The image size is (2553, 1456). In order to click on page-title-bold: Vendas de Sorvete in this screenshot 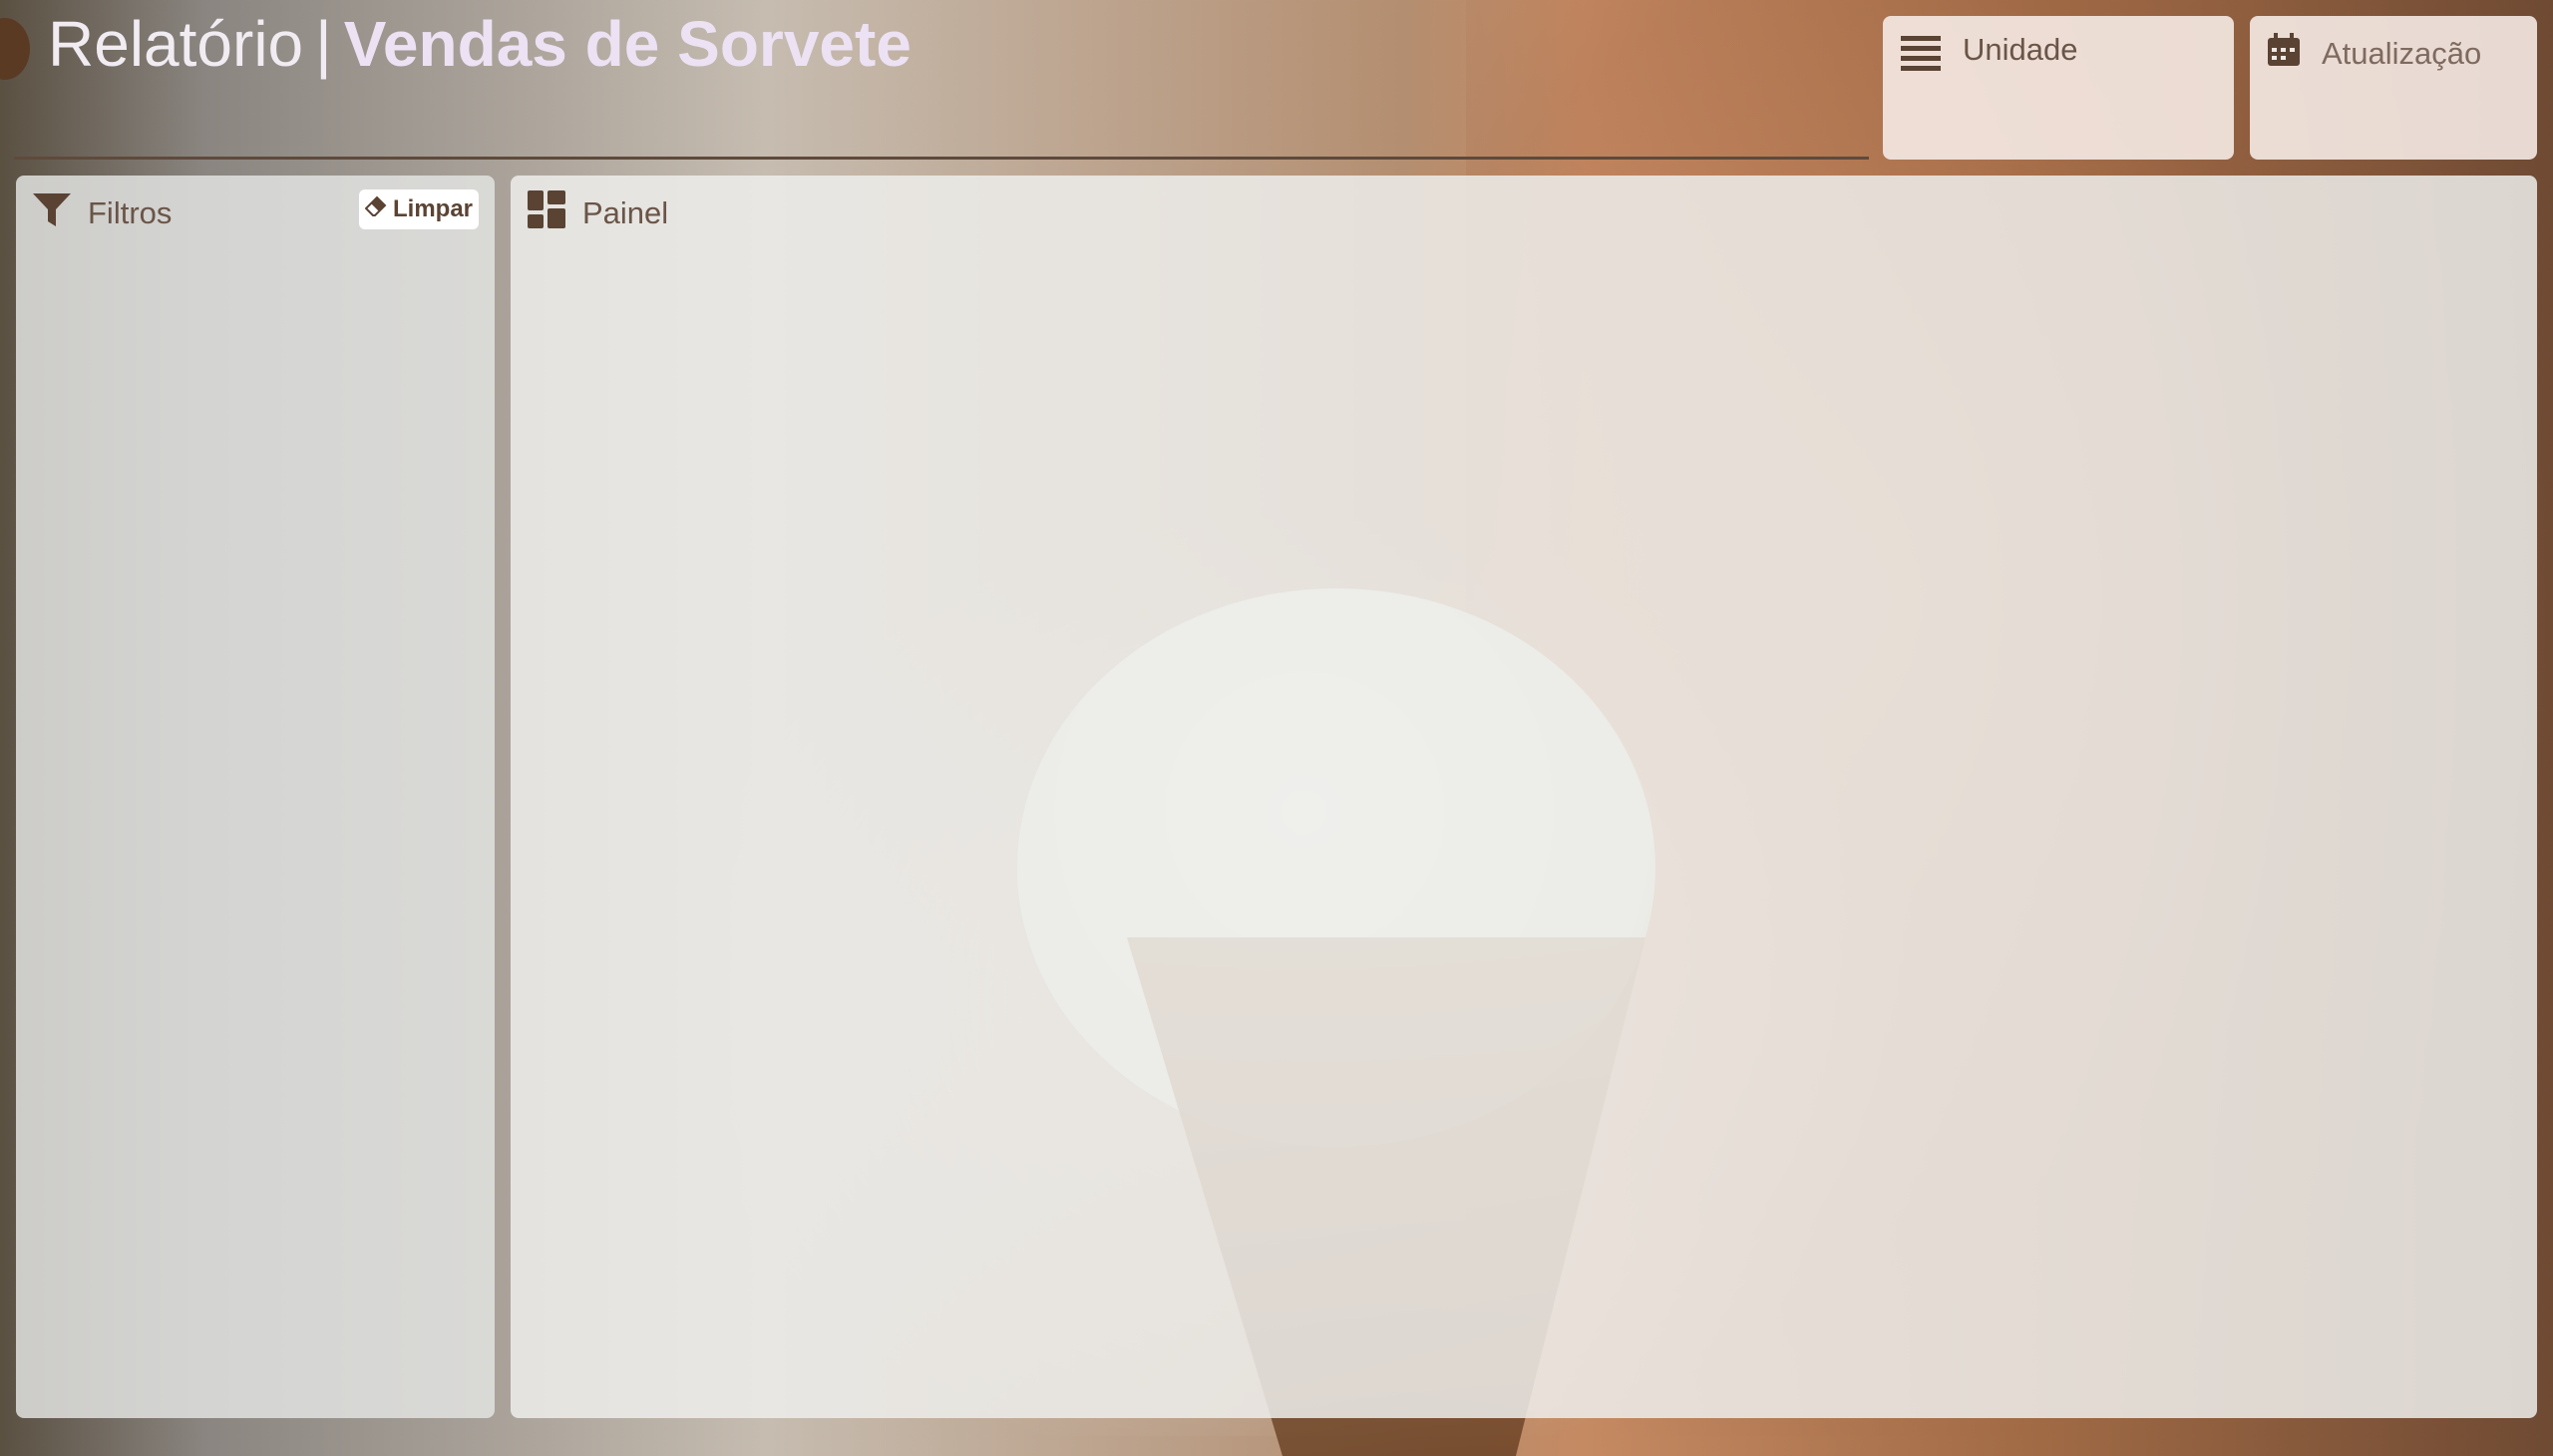, I will do `click(628, 44)`.